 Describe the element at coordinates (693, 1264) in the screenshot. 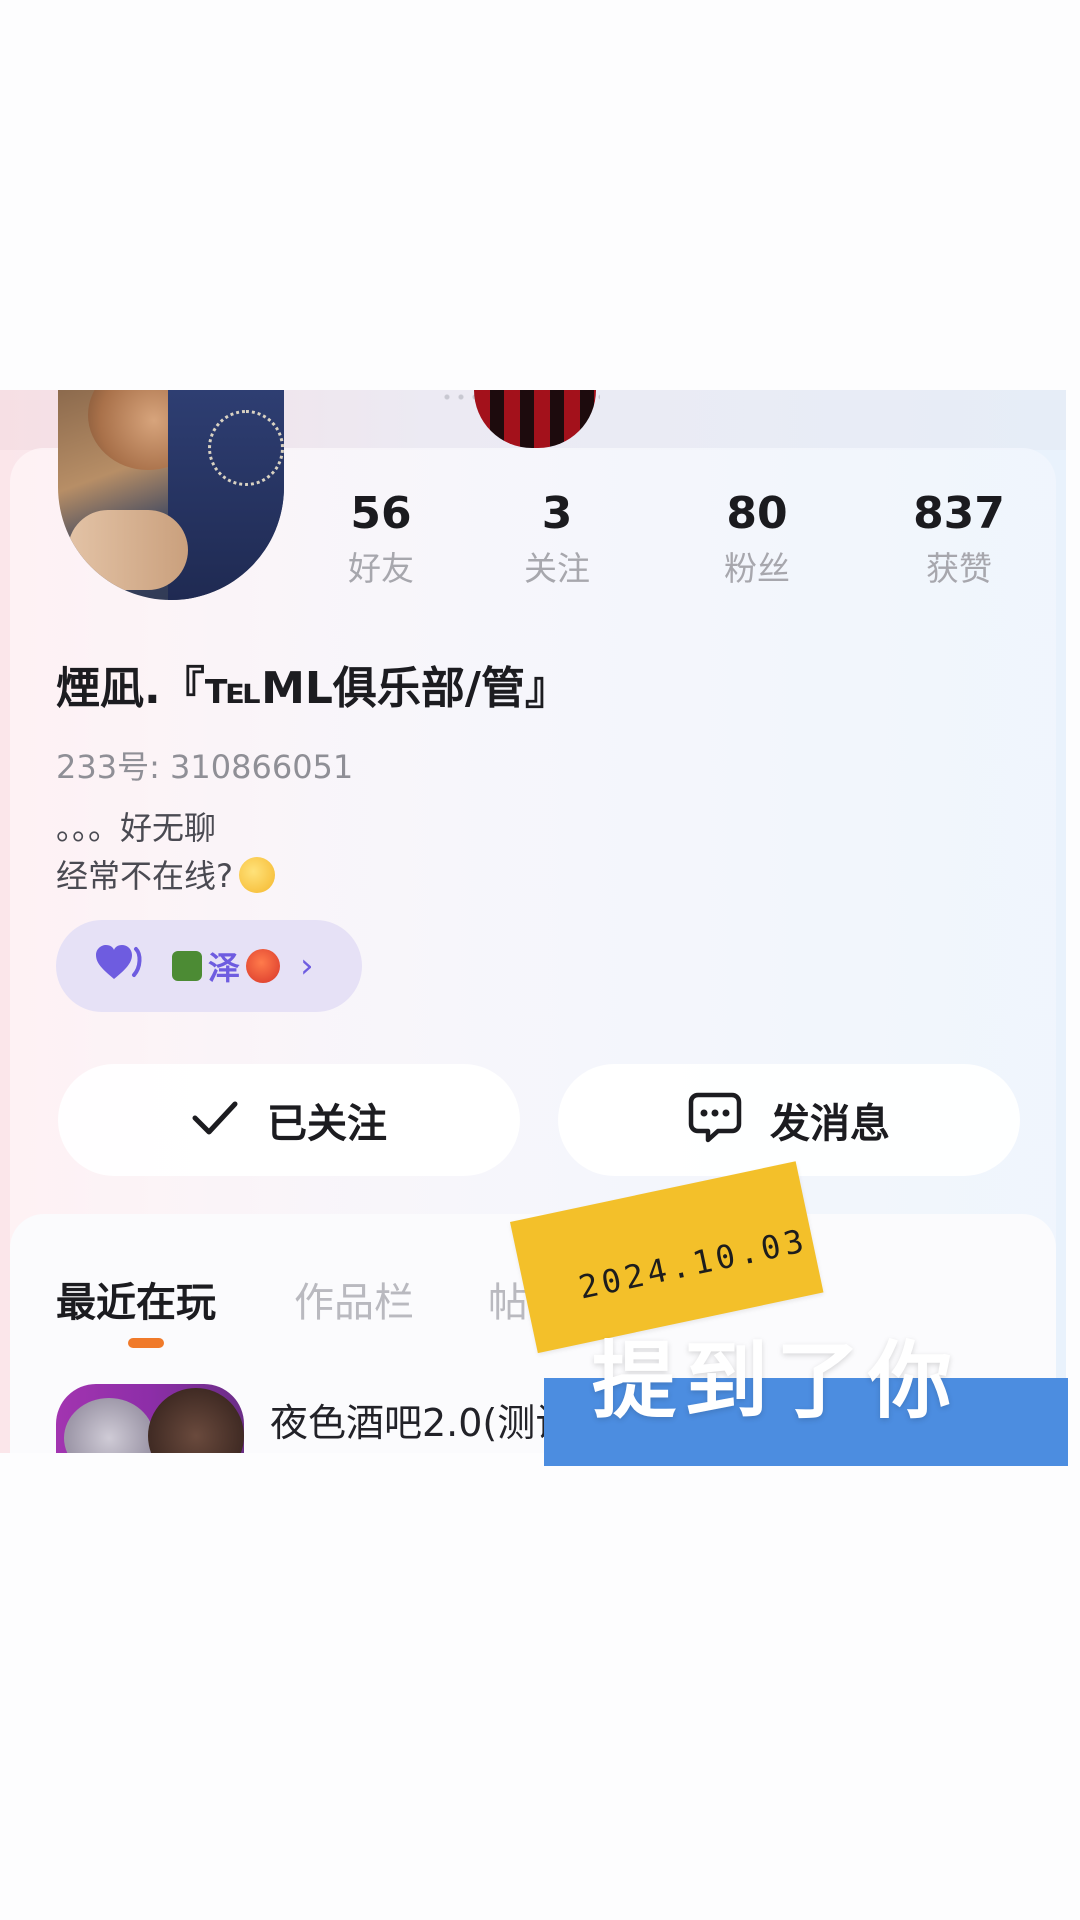

I see `date-sticker-text: 2024.10.03` at that location.